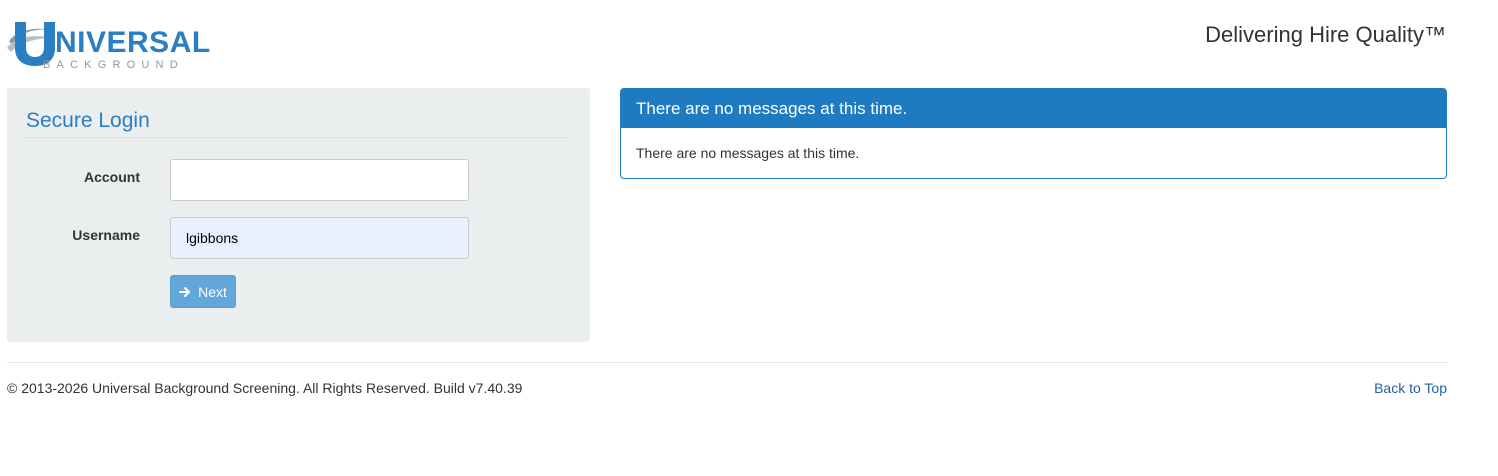 This screenshot has height=476, width=1498. I want to click on back-to-top-link: Back to Top, so click(1410, 388).